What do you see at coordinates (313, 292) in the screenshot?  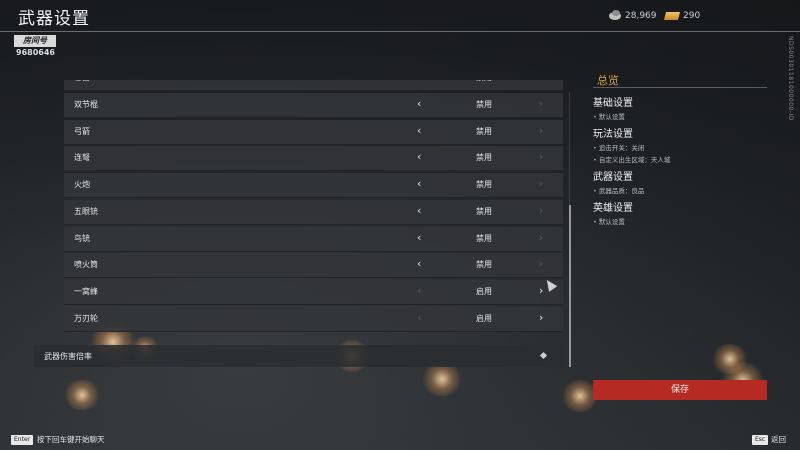 I see `list-item: 一窝蜂 ‹ 启用 ›` at bounding box center [313, 292].